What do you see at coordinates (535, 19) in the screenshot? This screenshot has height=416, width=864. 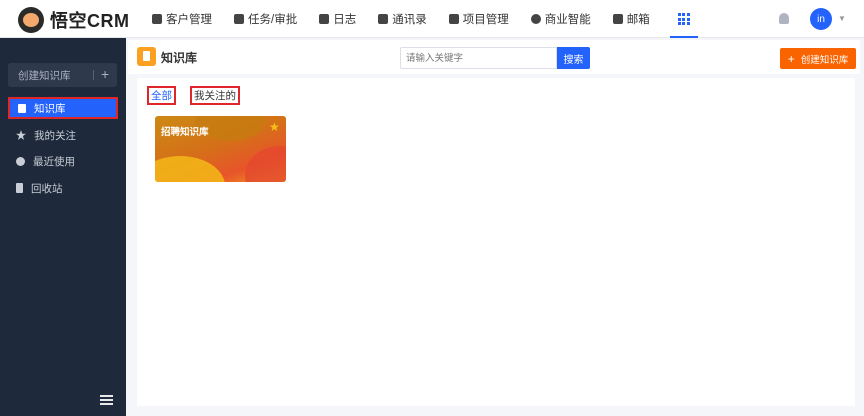 I see `bi-icon` at bounding box center [535, 19].